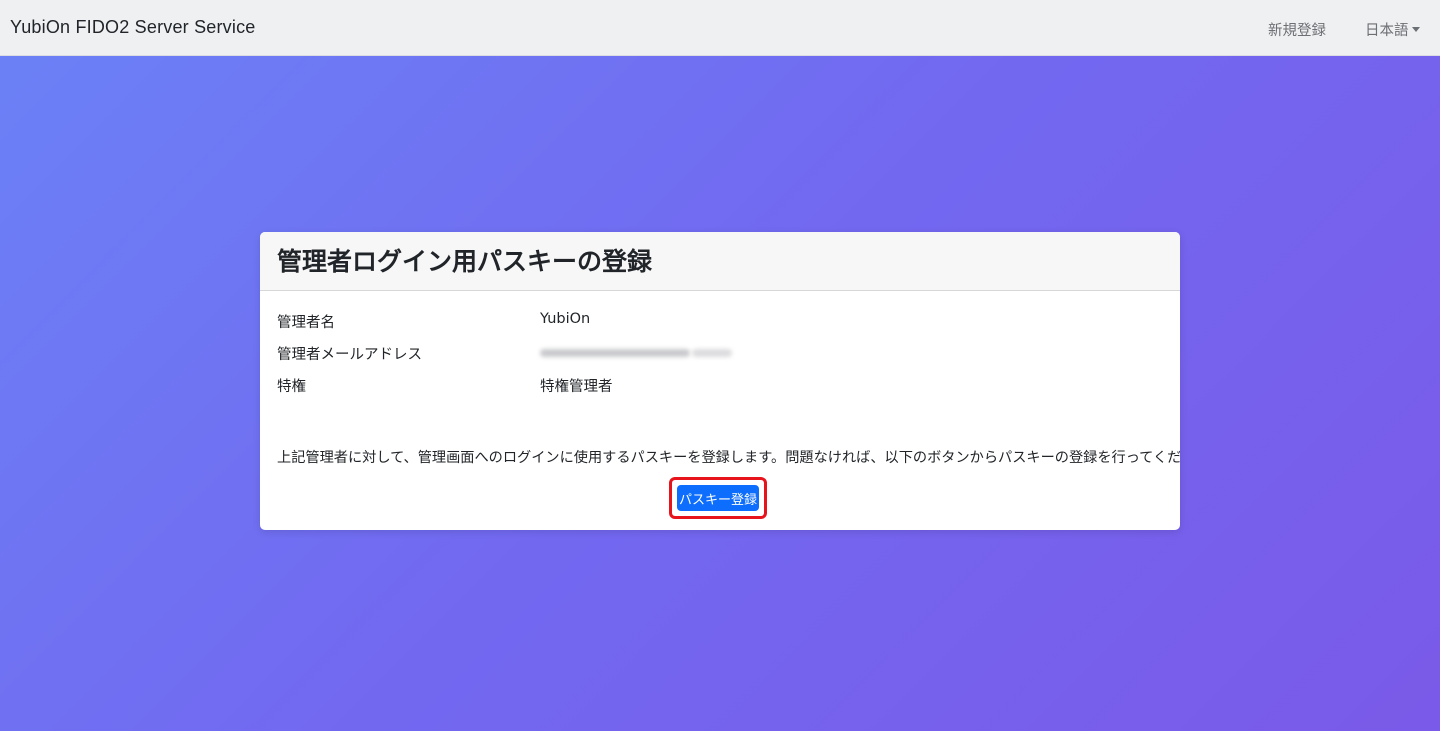  What do you see at coordinates (465, 261) in the screenshot?
I see `page-title: 管理者ログイン用パスキーの登録` at bounding box center [465, 261].